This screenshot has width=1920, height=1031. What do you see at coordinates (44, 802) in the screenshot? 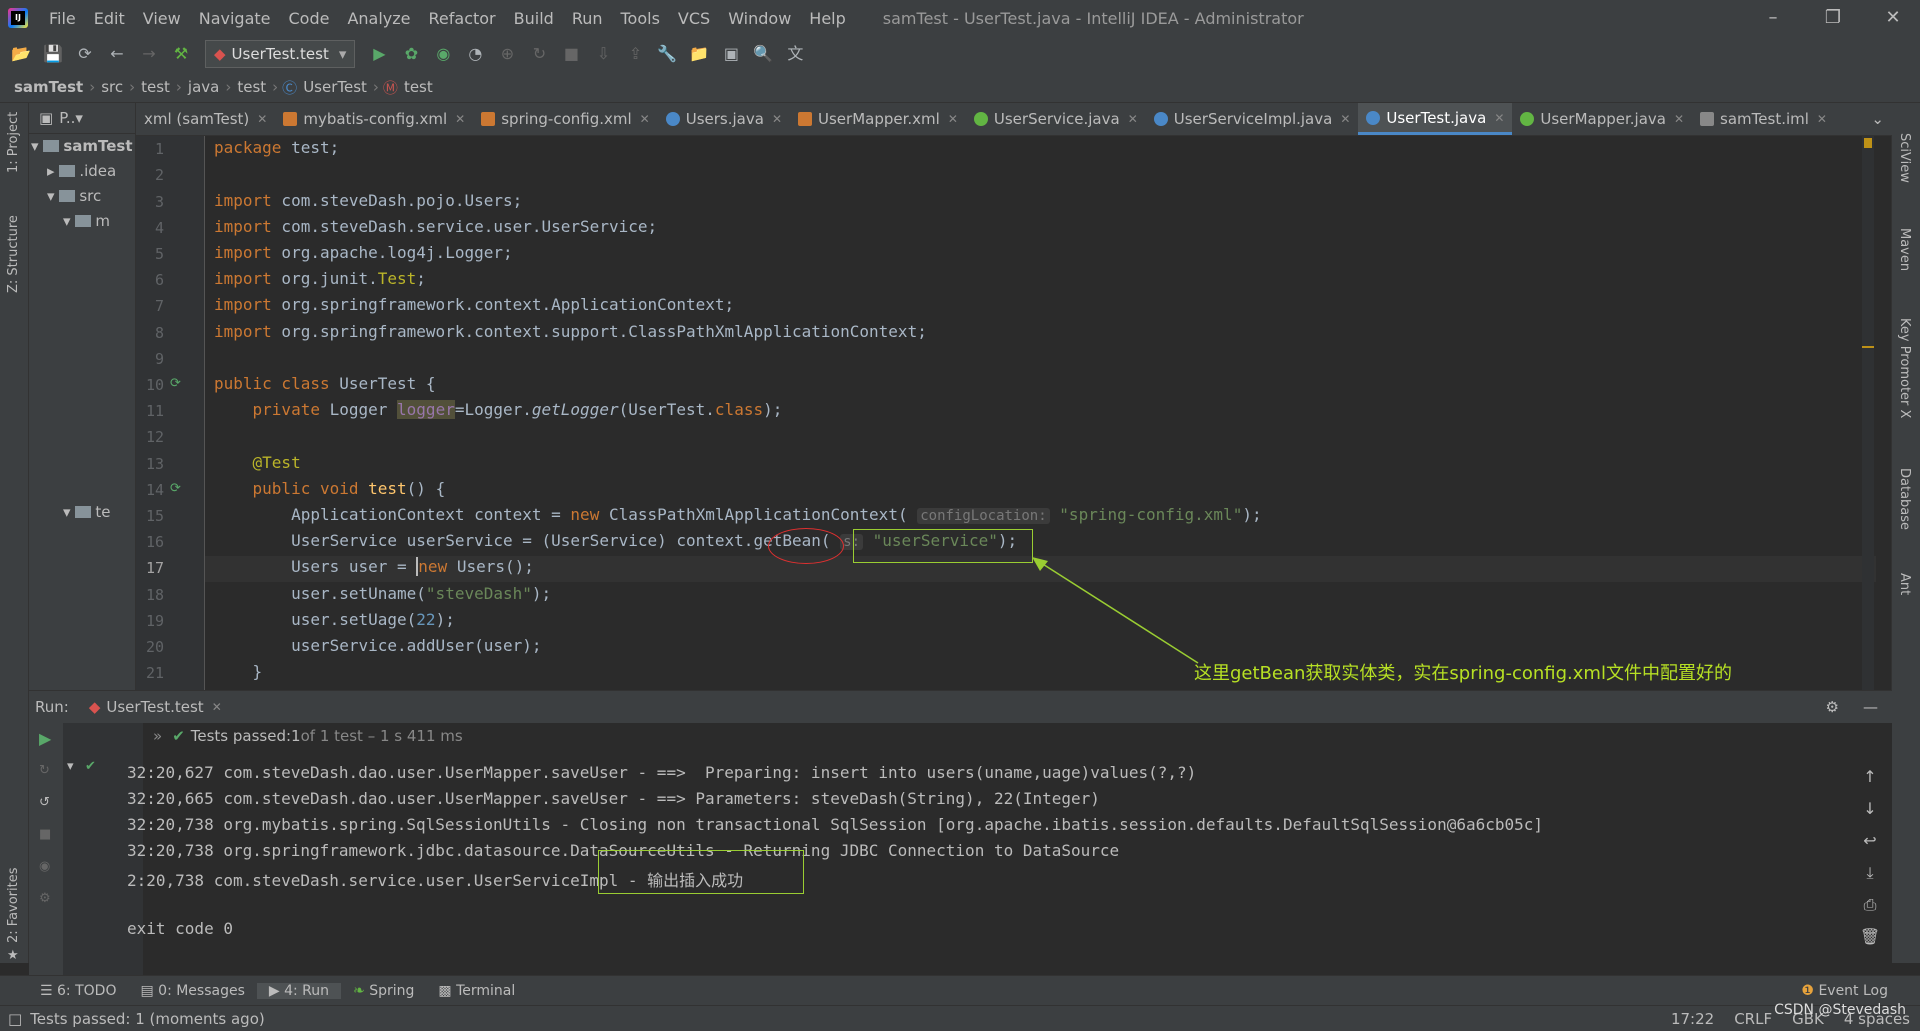
I see `toggle-auto-test-icon: ↺` at bounding box center [44, 802].